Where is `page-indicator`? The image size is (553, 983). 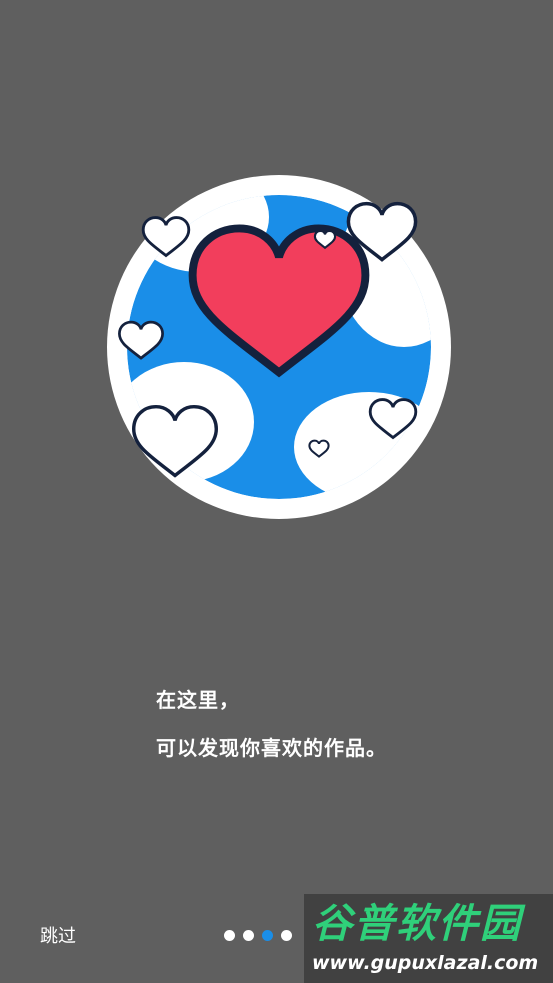
page-indicator is located at coordinates (258, 935).